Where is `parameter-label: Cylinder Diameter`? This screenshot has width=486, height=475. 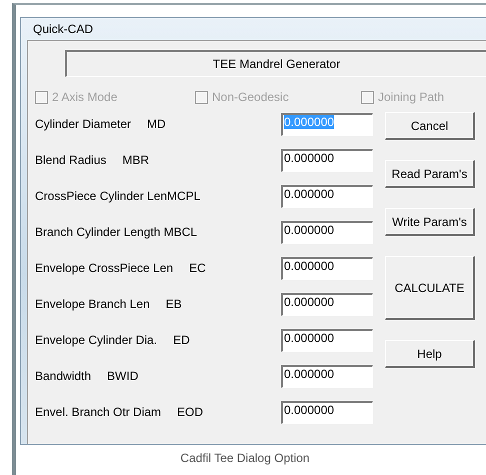
parameter-label: Cylinder Diameter is located at coordinates (83, 124).